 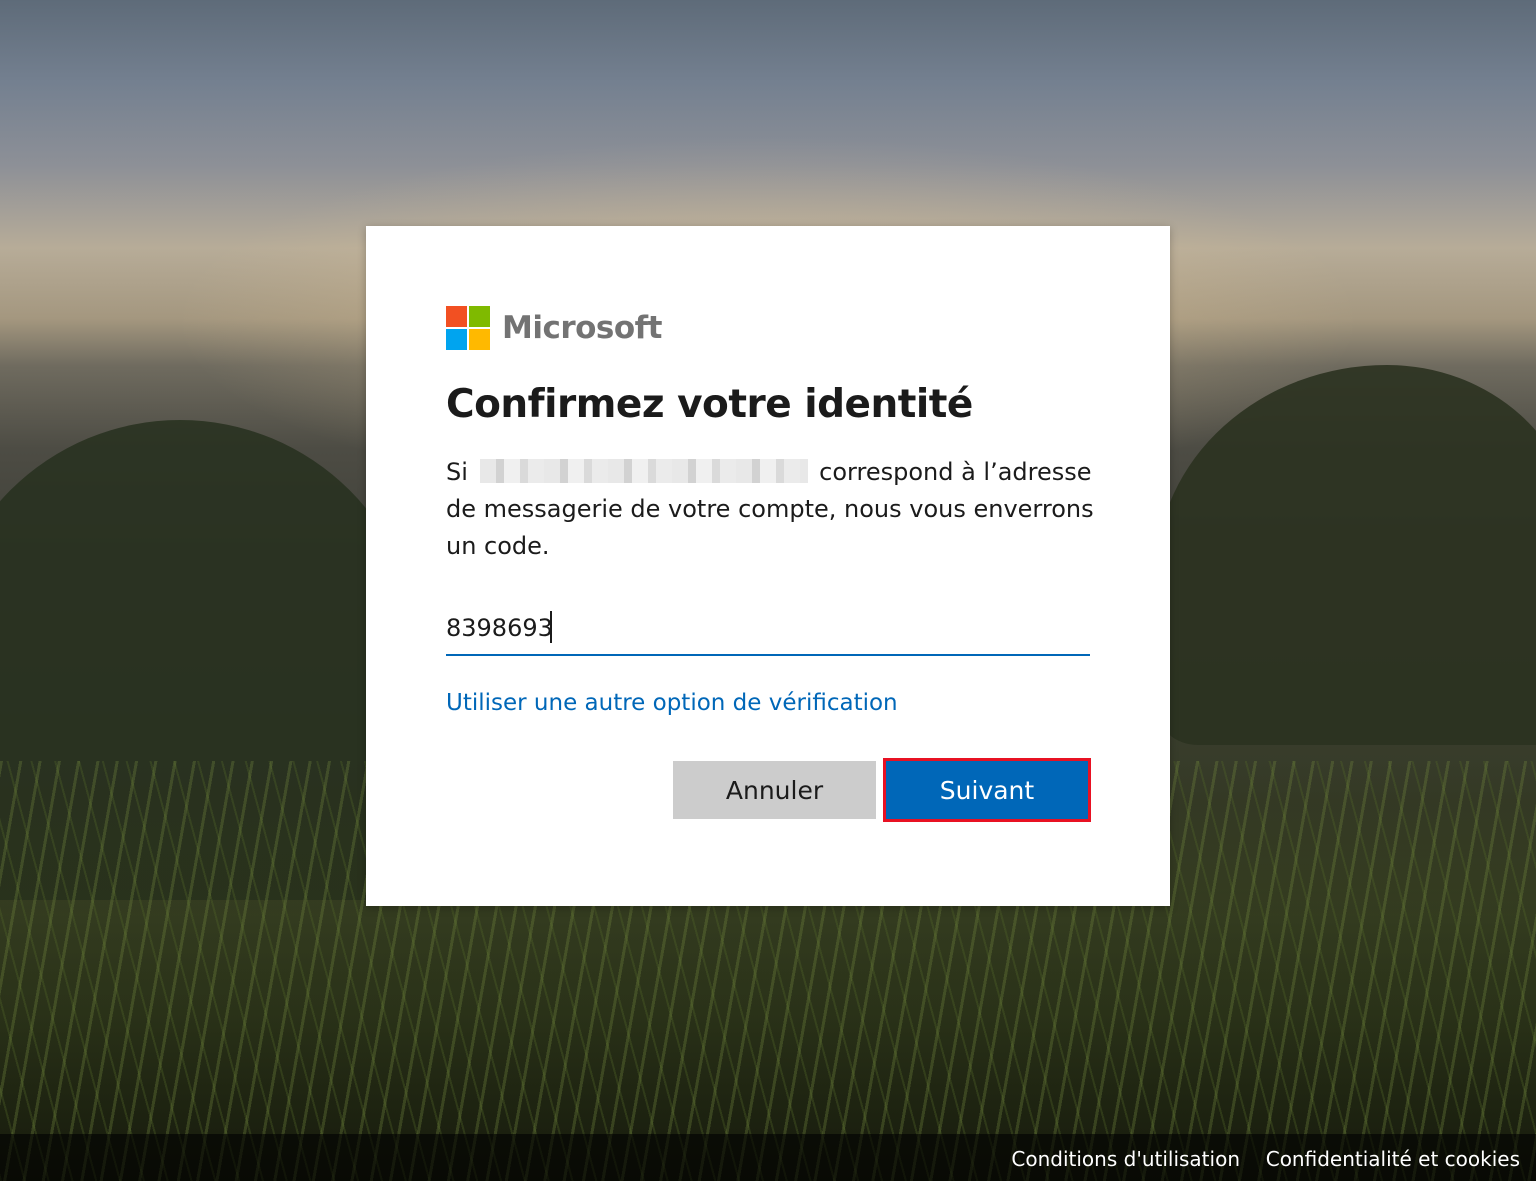 What do you see at coordinates (582, 328) in the screenshot?
I see `logo-text: Microsoft` at bounding box center [582, 328].